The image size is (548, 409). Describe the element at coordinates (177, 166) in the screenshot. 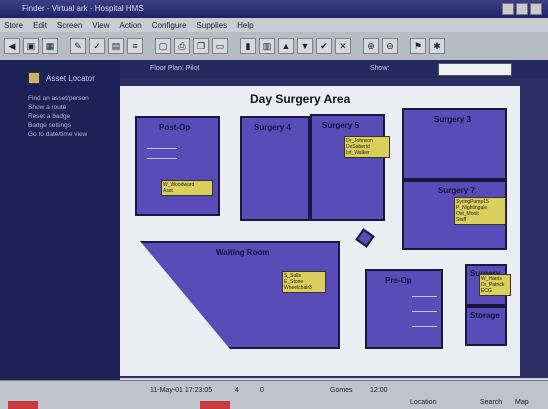

I see `room-post-op: Post-Op W_Woodward Asst` at that location.